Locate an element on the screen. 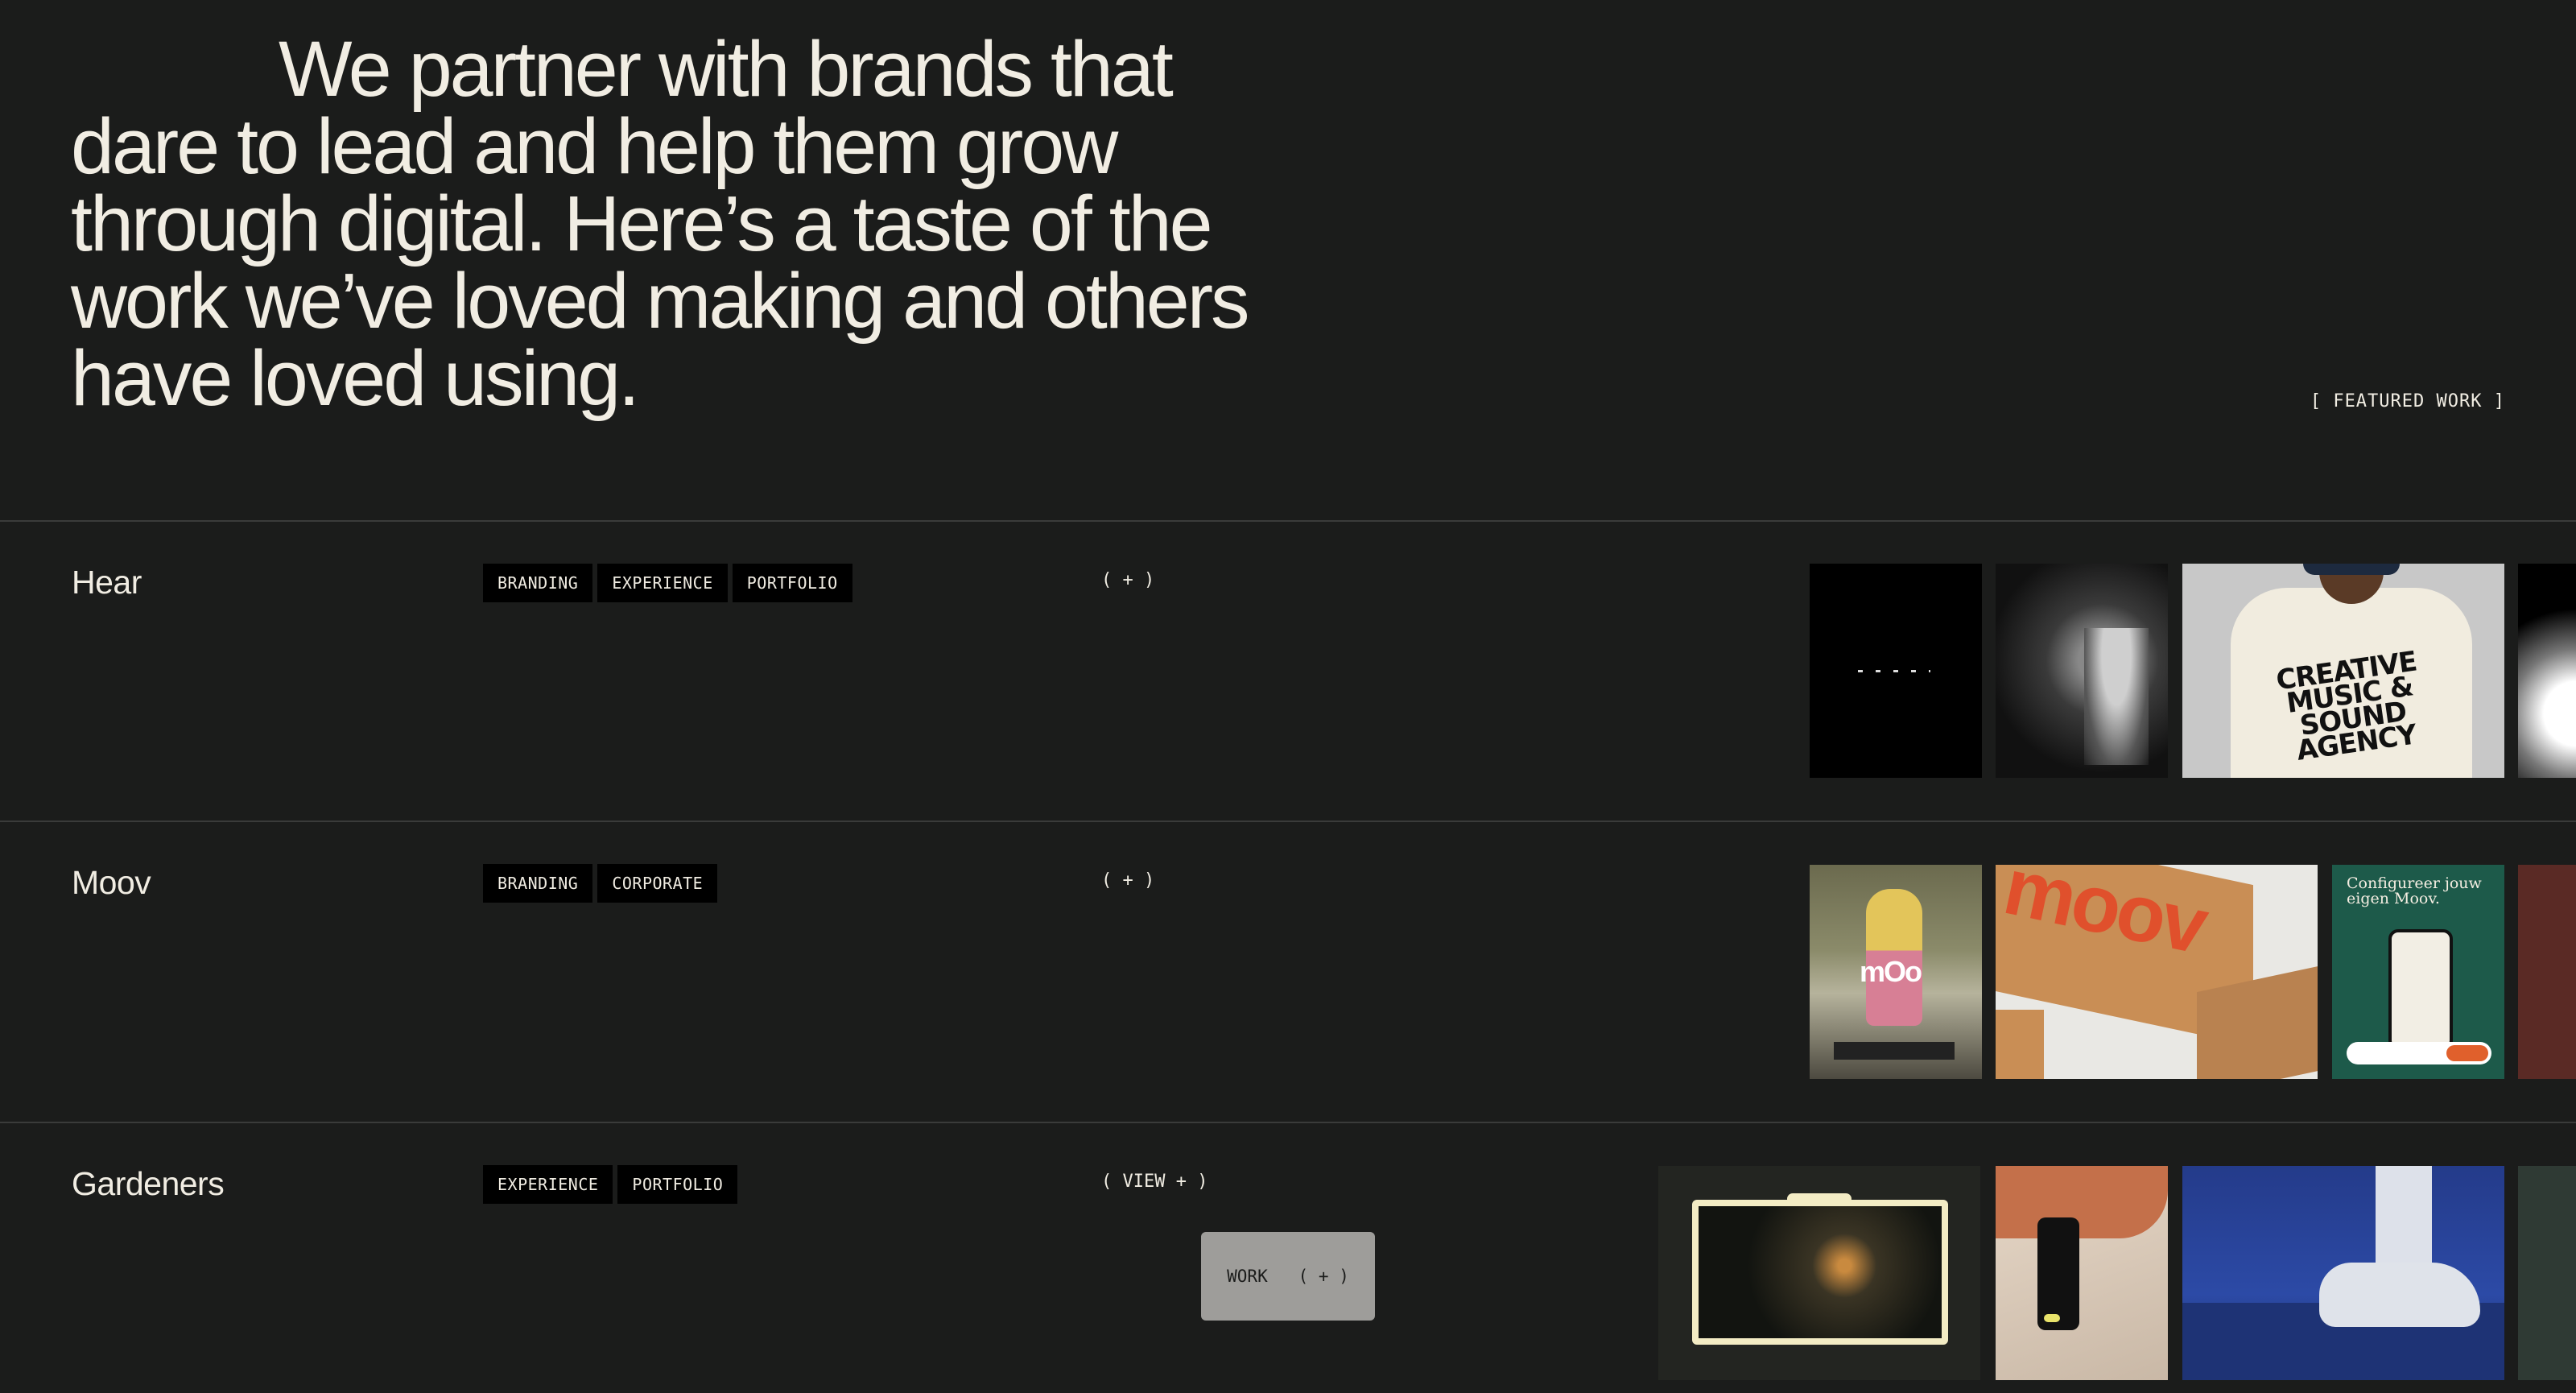 The height and width of the screenshot is (1393, 2576). project-title: Moov is located at coordinates (111, 883).